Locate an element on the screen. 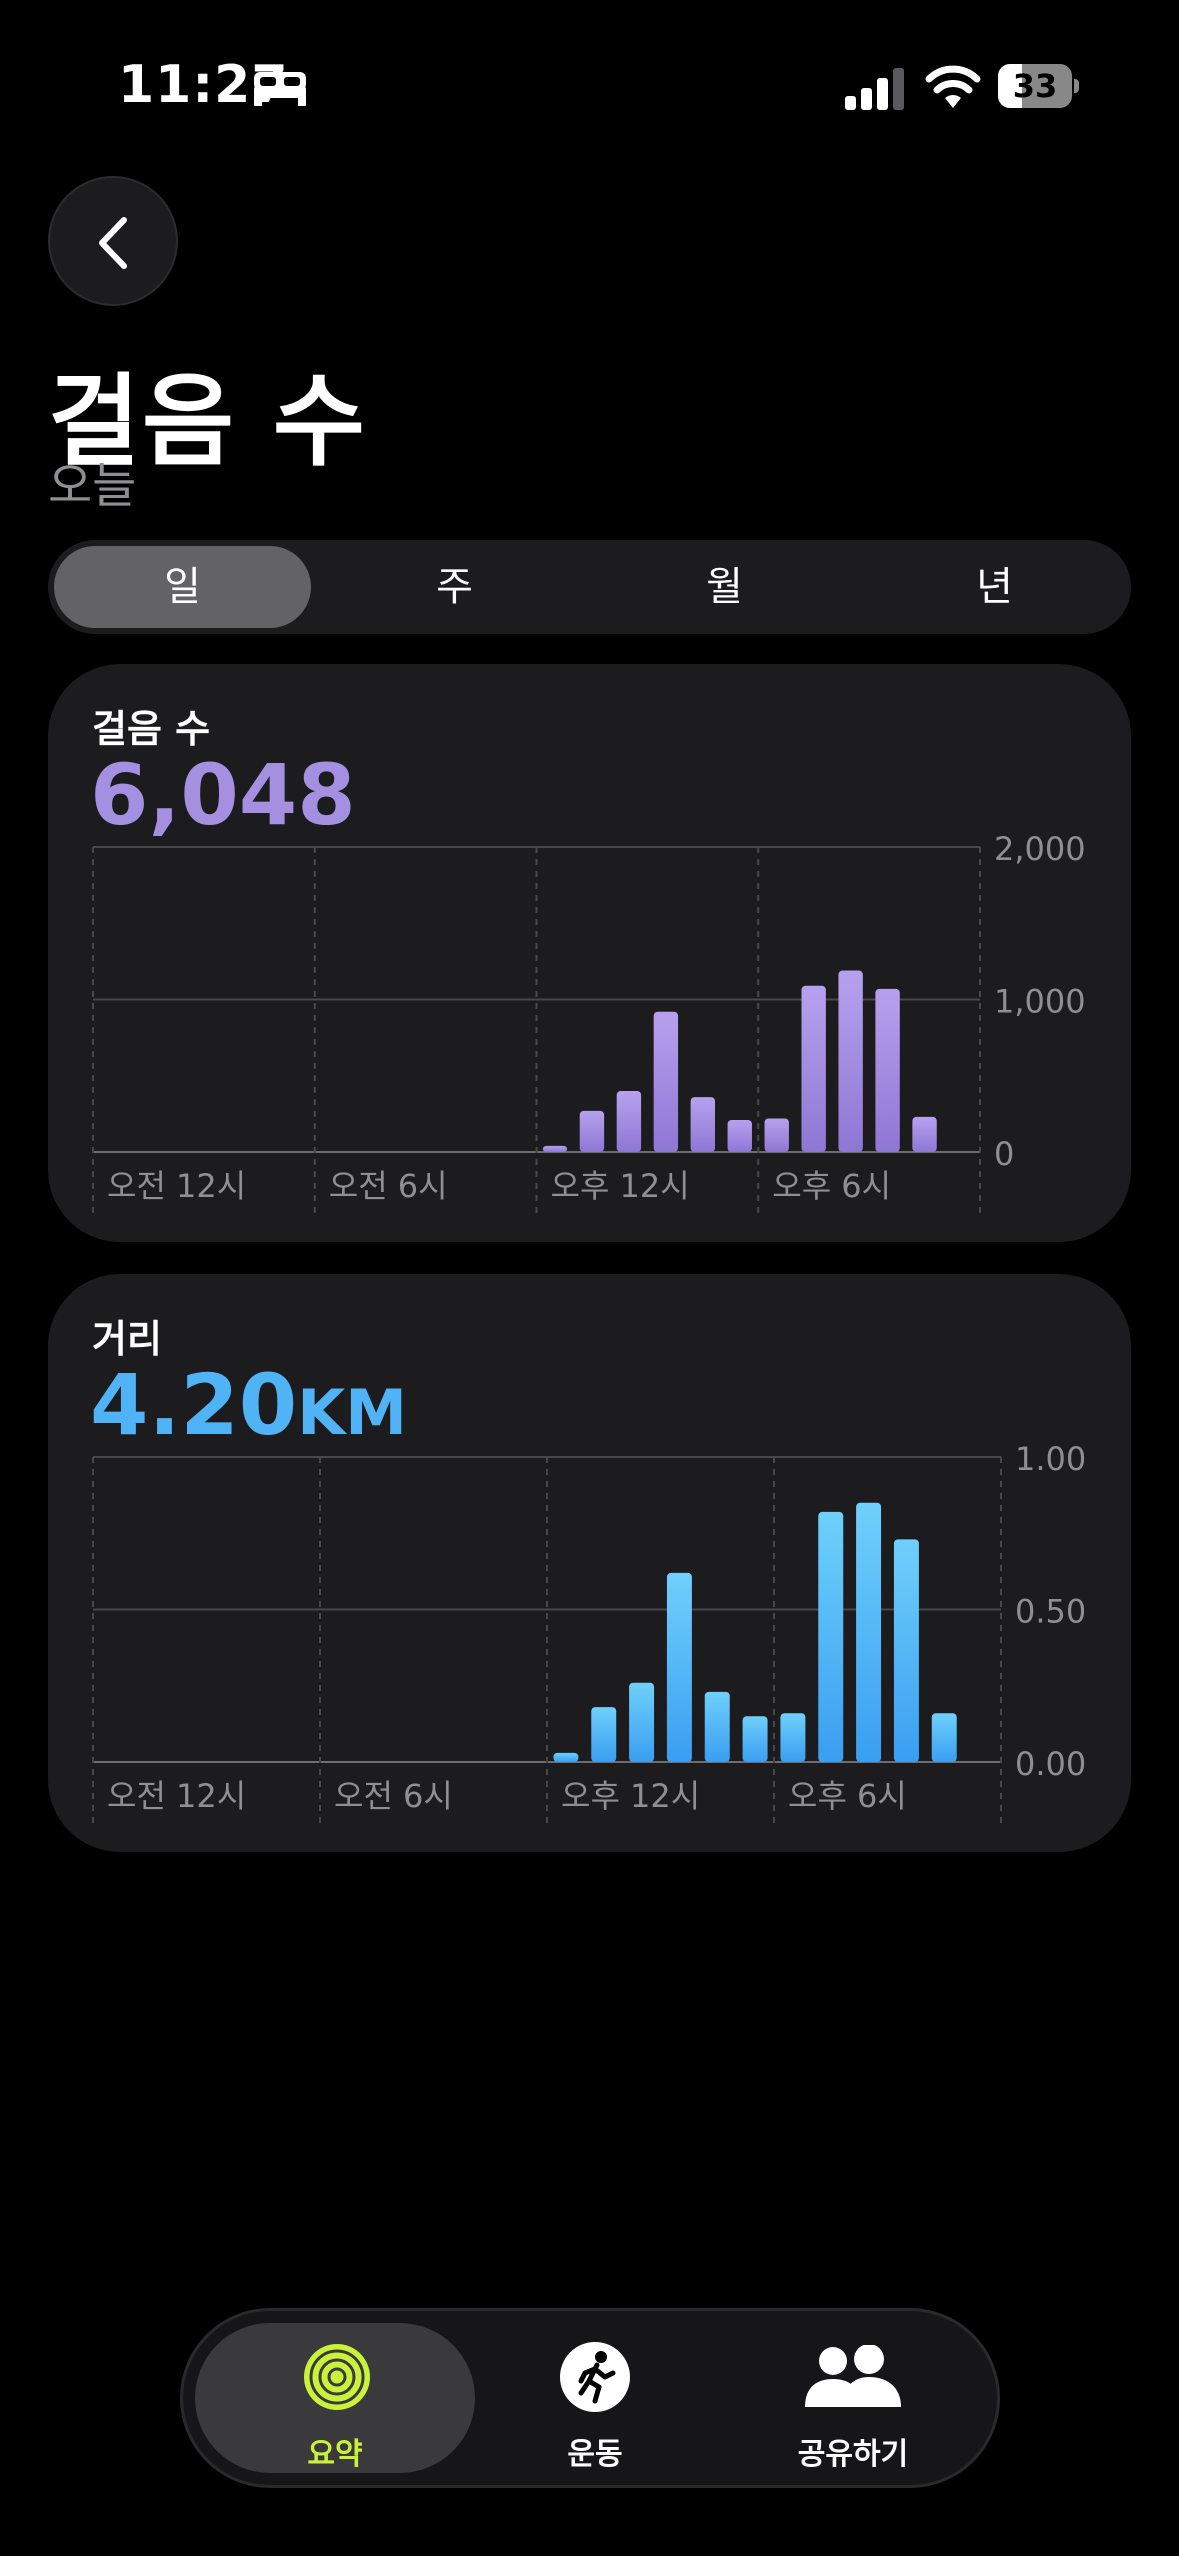  battery-icon: 33 is located at coordinates (1038, 86).